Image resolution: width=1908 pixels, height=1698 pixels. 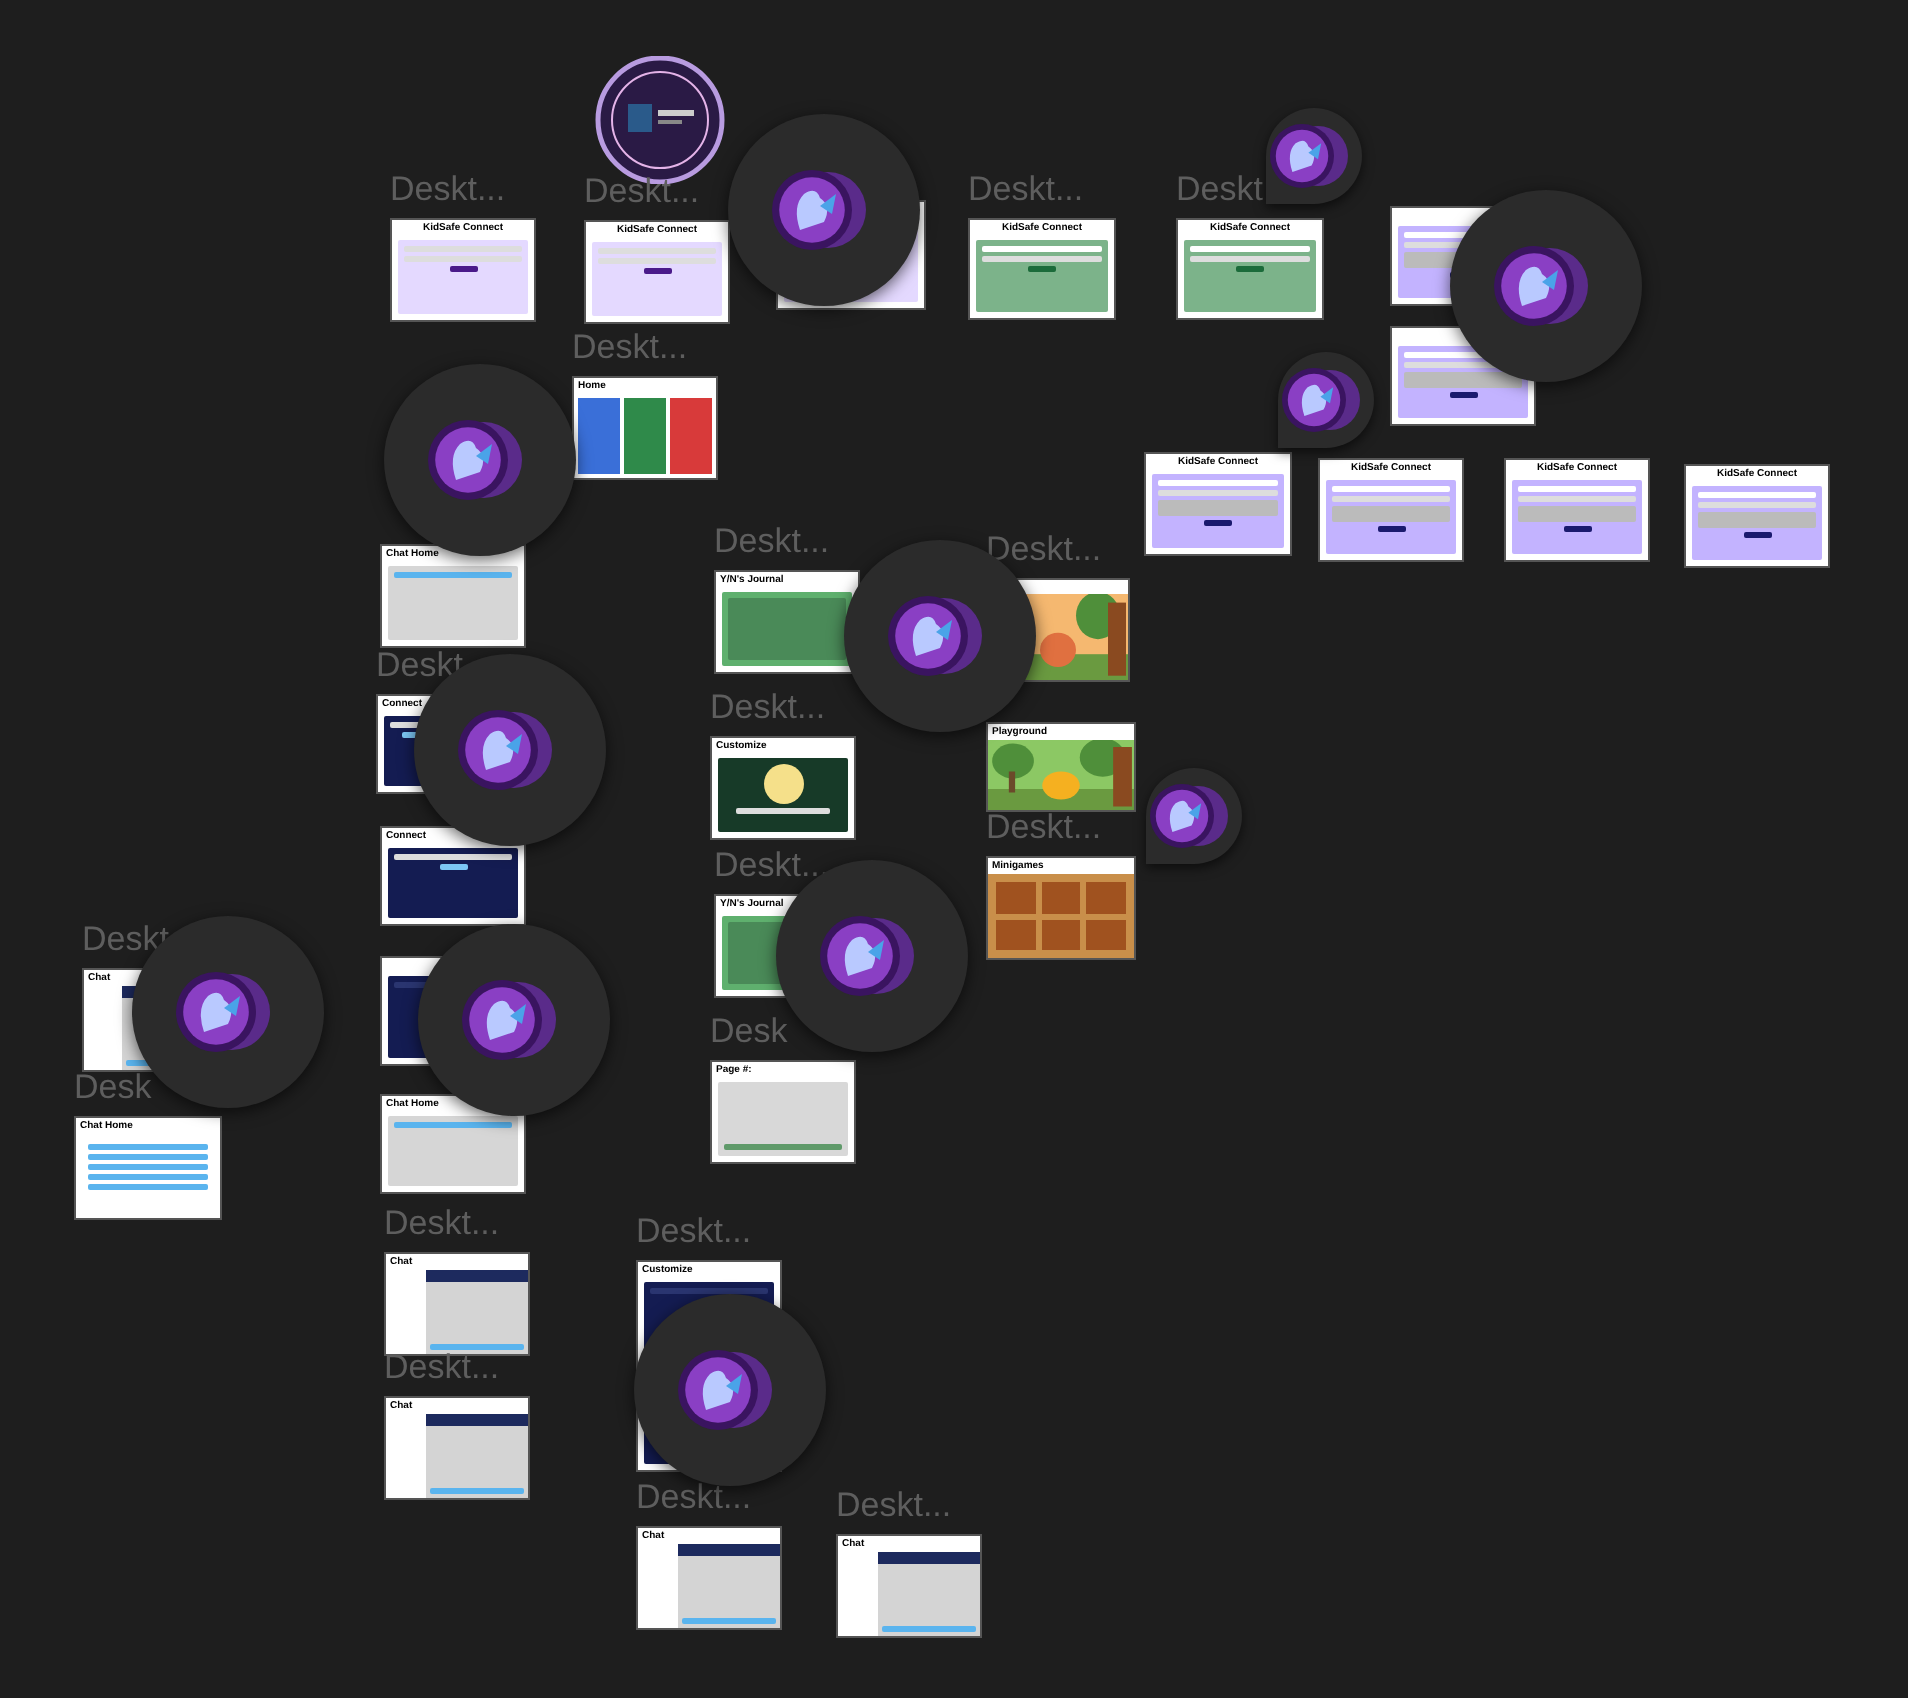 What do you see at coordinates (824, 210) in the screenshot?
I see `comment-tooltip` at bounding box center [824, 210].